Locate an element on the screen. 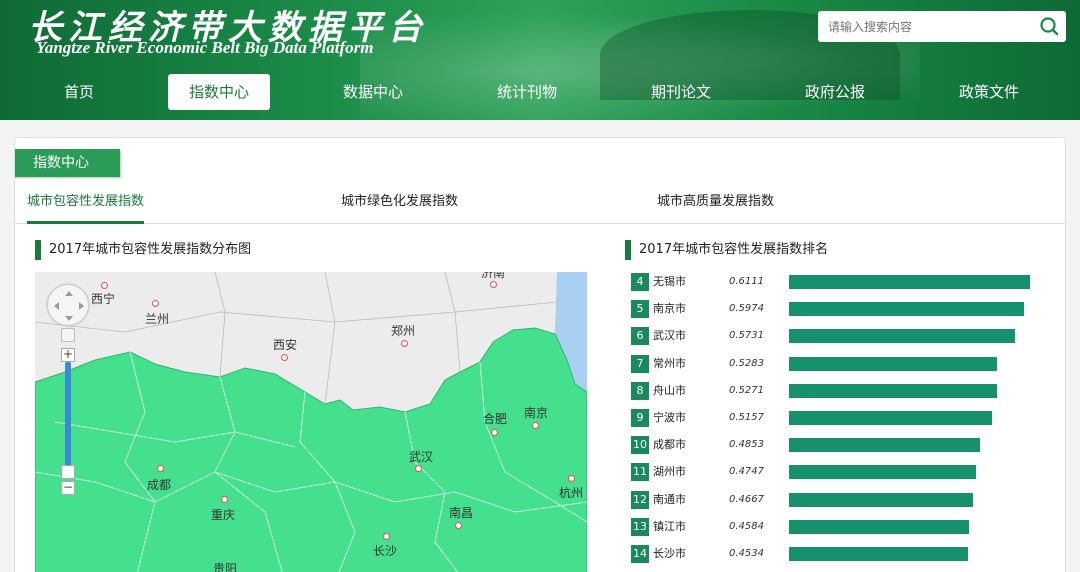  rank-value-label: 0.5283 is located at coordinates (746, 363).